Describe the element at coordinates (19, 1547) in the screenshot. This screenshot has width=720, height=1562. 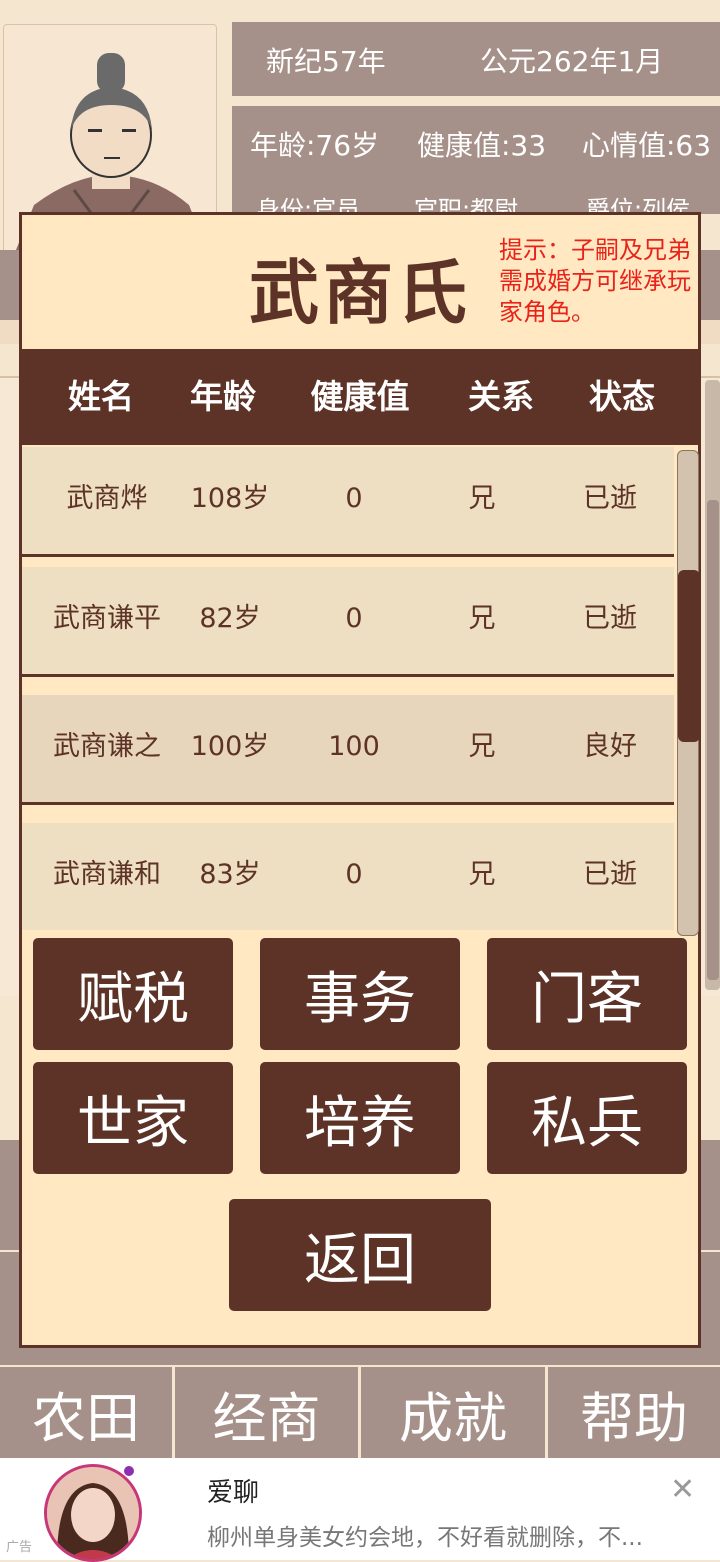
I see `ad-tag: 广告` at that location.